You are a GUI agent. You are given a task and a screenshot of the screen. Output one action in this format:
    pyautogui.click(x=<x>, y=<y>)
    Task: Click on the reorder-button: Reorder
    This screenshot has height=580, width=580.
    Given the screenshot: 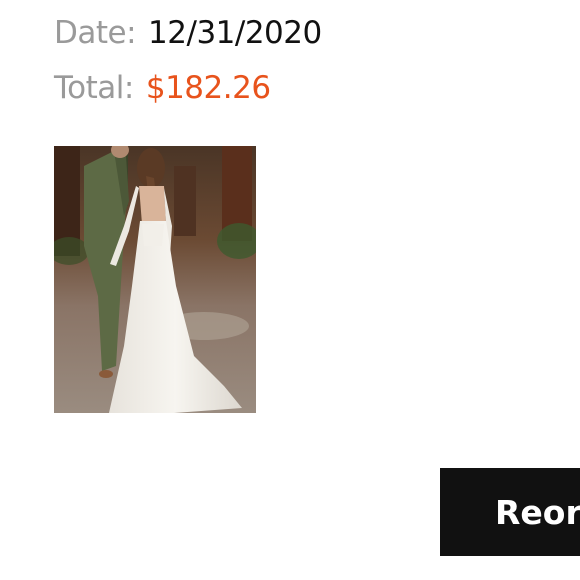 What is the action you would take?
    pyautogui.click(x=510, y=512)
    